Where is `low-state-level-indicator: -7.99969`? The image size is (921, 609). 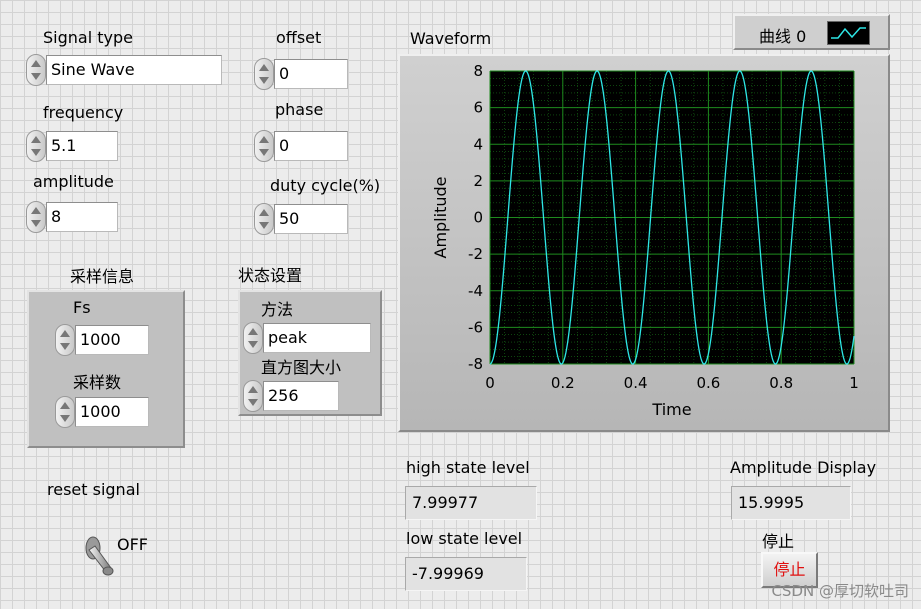 low-state-level-indicator: -7.99969 is located at coordinates (466, 574).